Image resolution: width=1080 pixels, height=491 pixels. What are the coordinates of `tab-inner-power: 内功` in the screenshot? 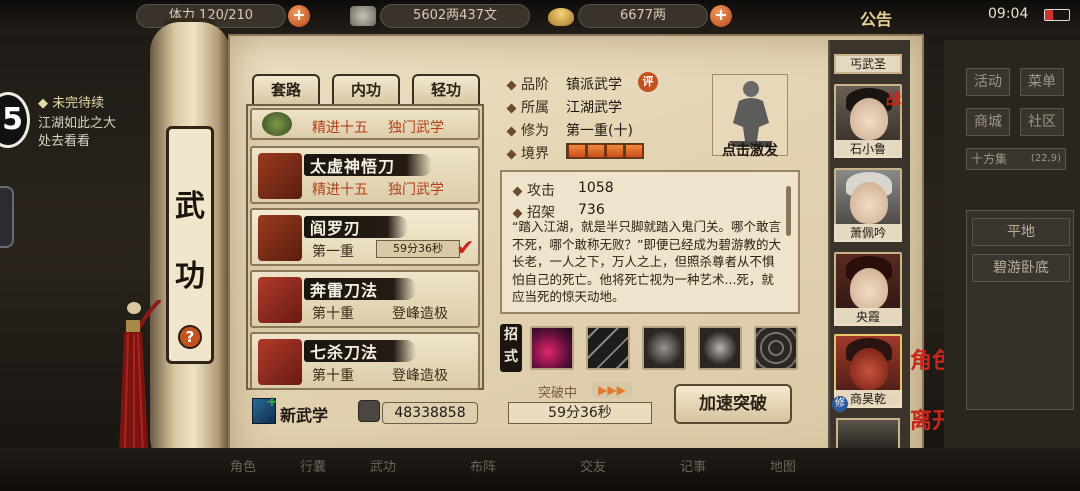 It's located at (366, 89).